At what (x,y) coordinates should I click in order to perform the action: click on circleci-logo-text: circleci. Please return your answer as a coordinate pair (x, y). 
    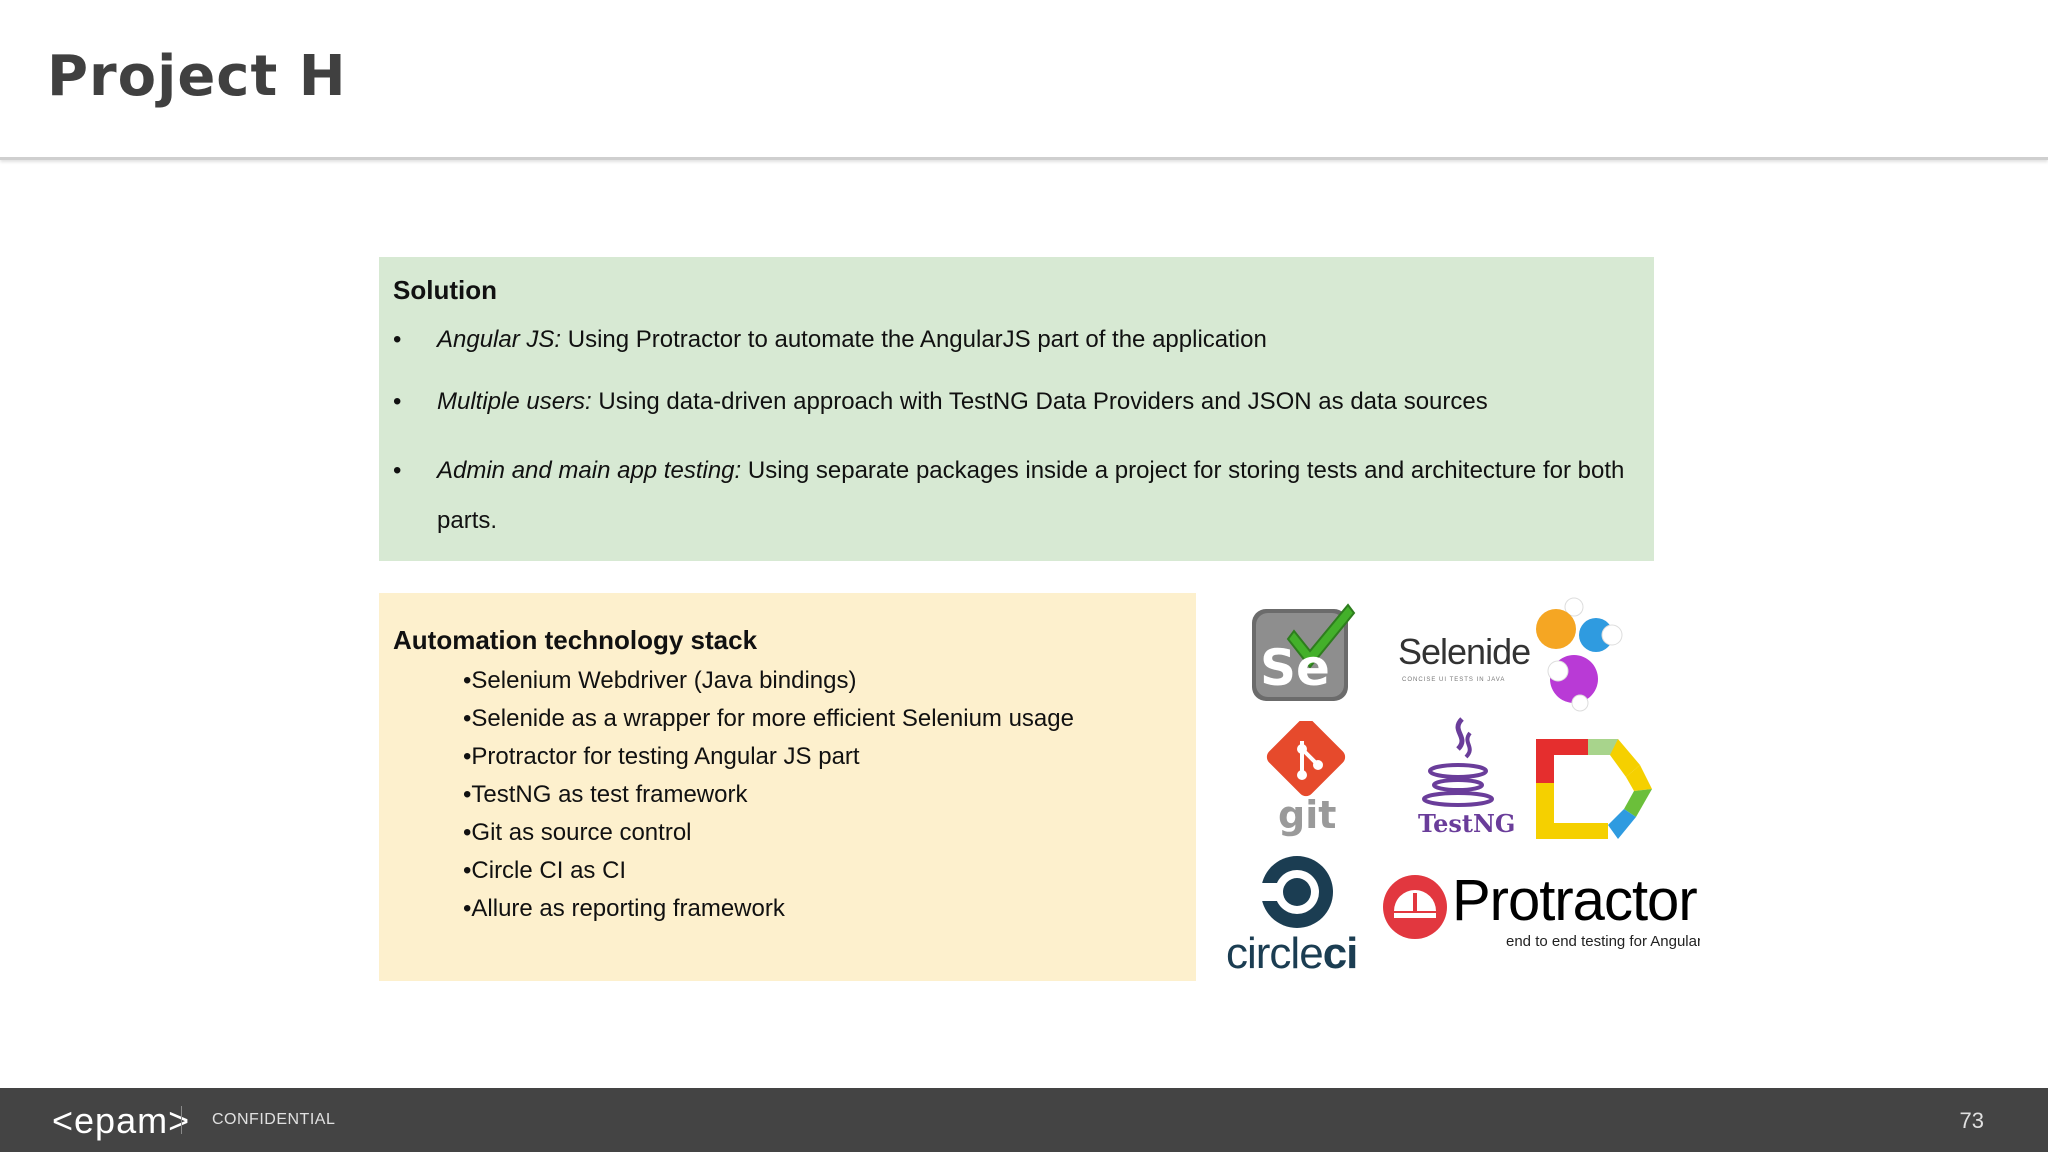
    Looking at the image, I should click on (1292, 954).